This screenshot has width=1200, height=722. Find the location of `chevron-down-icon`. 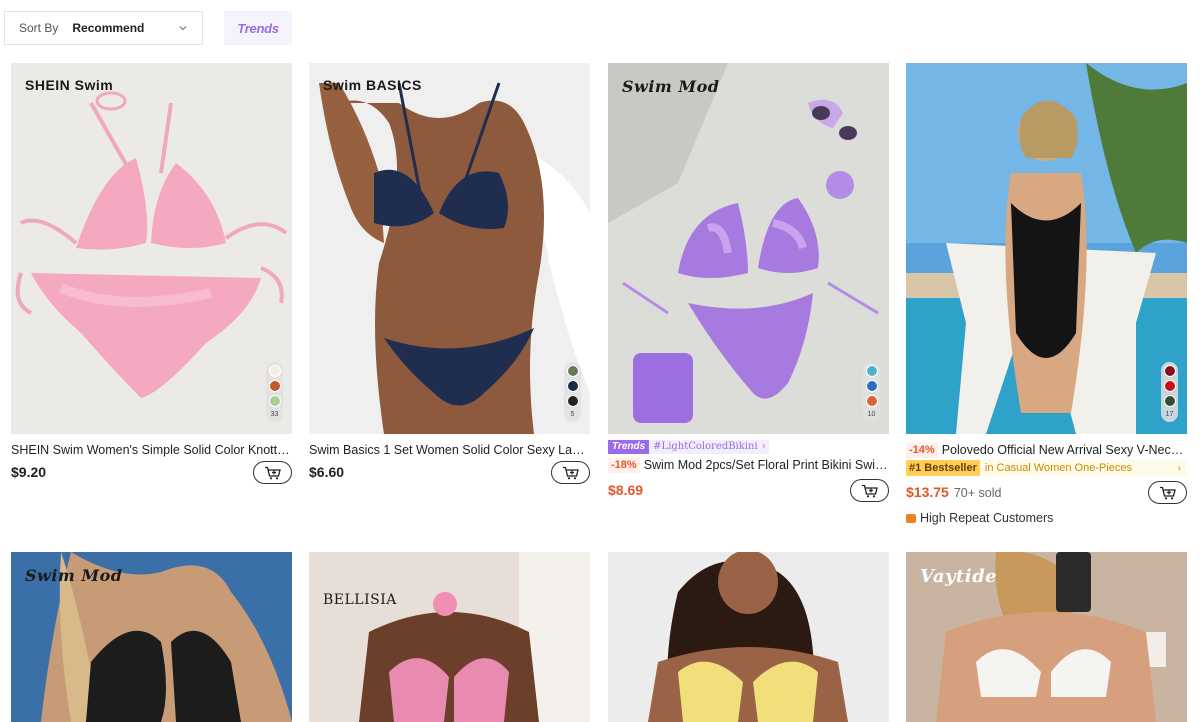

chevron-down-icon is located at coordinates (183, 28).